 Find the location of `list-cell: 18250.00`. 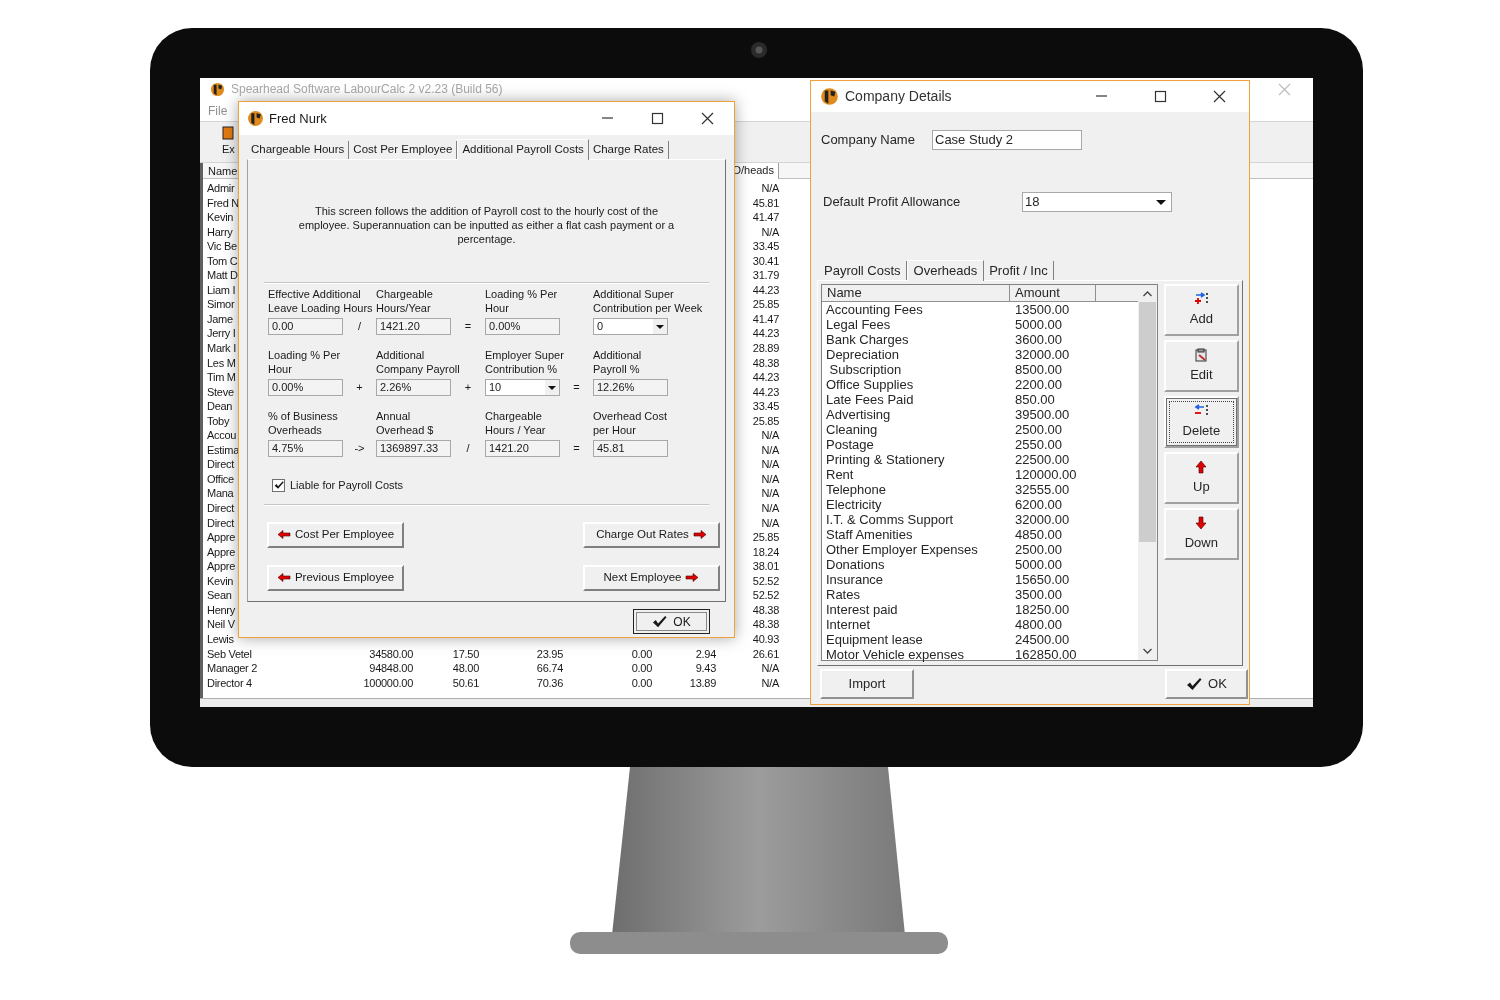

list-cell: 18250.00 is located at coordinates (1053, 609).